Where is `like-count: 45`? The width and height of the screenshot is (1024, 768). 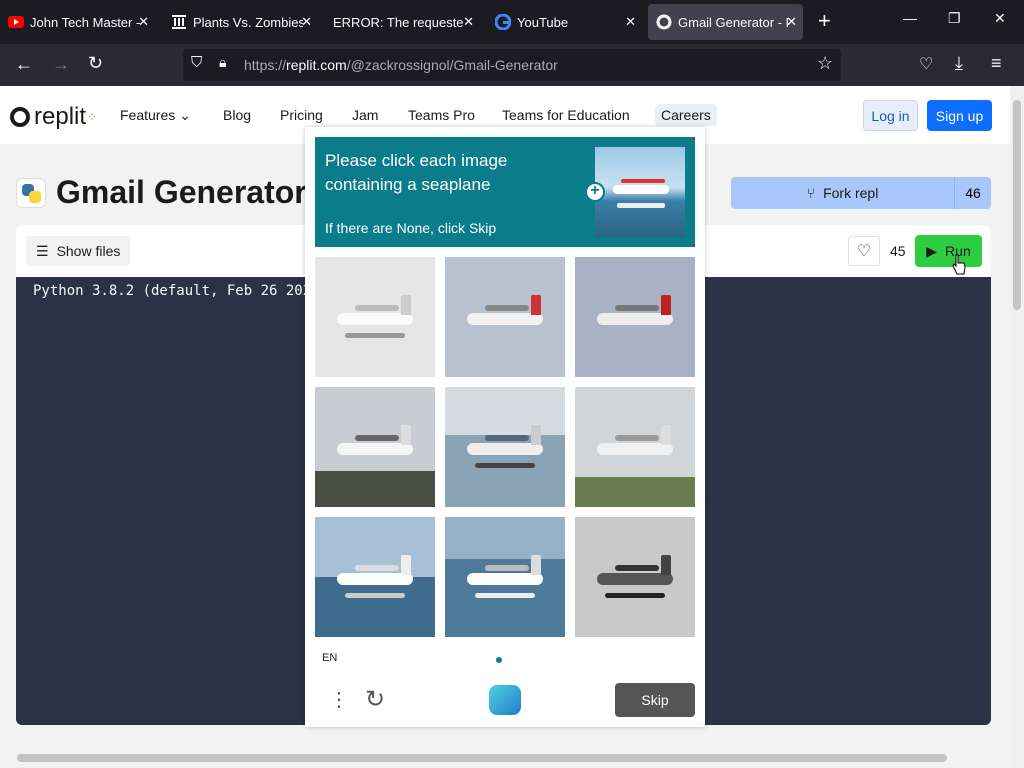
like-count: 45 is located at coordinates (898, 251).